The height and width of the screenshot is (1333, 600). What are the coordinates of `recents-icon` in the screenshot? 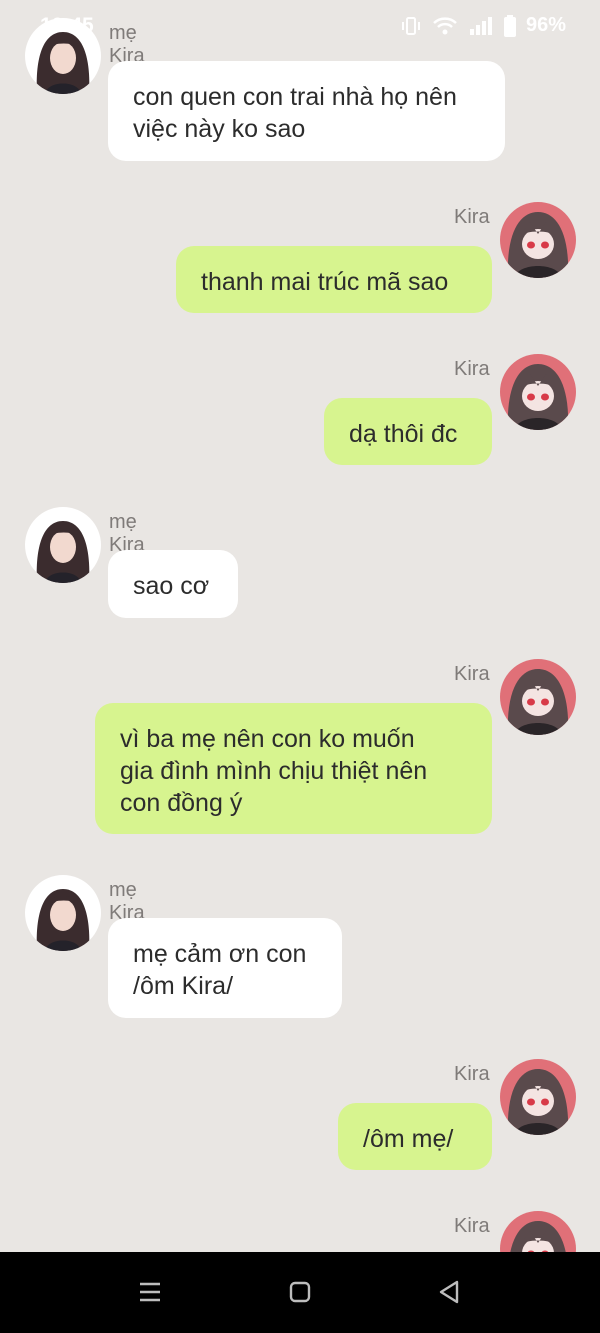 It's located at (150, 1292).